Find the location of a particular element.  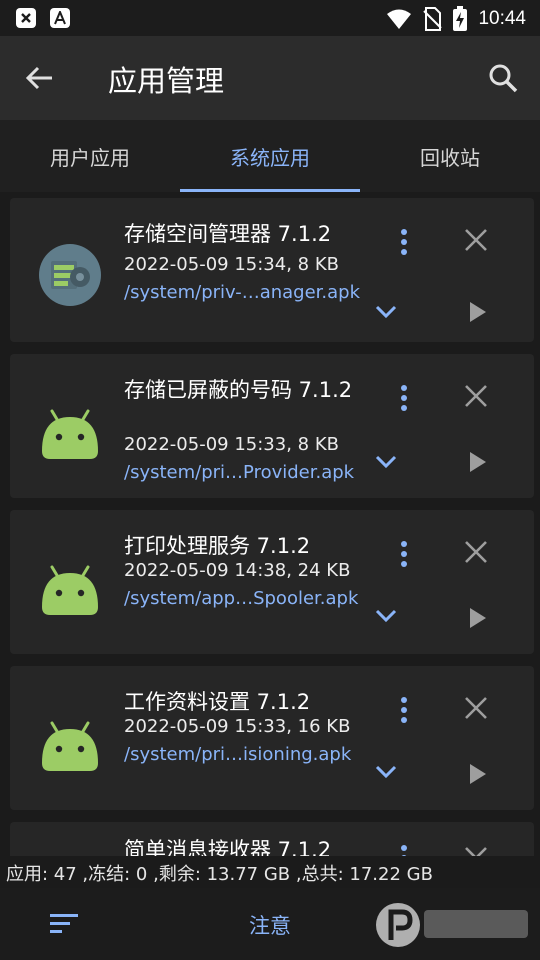

app-path: /system/pri…Provider.apk is located at coordinates (239, 472).